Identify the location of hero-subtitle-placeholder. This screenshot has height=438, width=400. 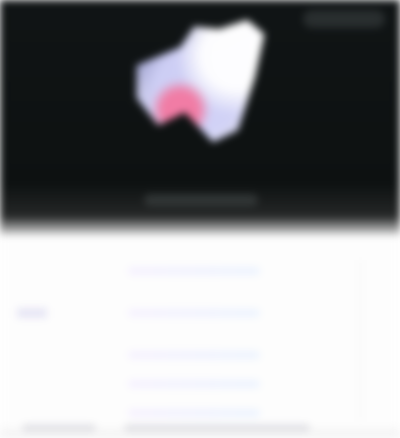
(201, 200).